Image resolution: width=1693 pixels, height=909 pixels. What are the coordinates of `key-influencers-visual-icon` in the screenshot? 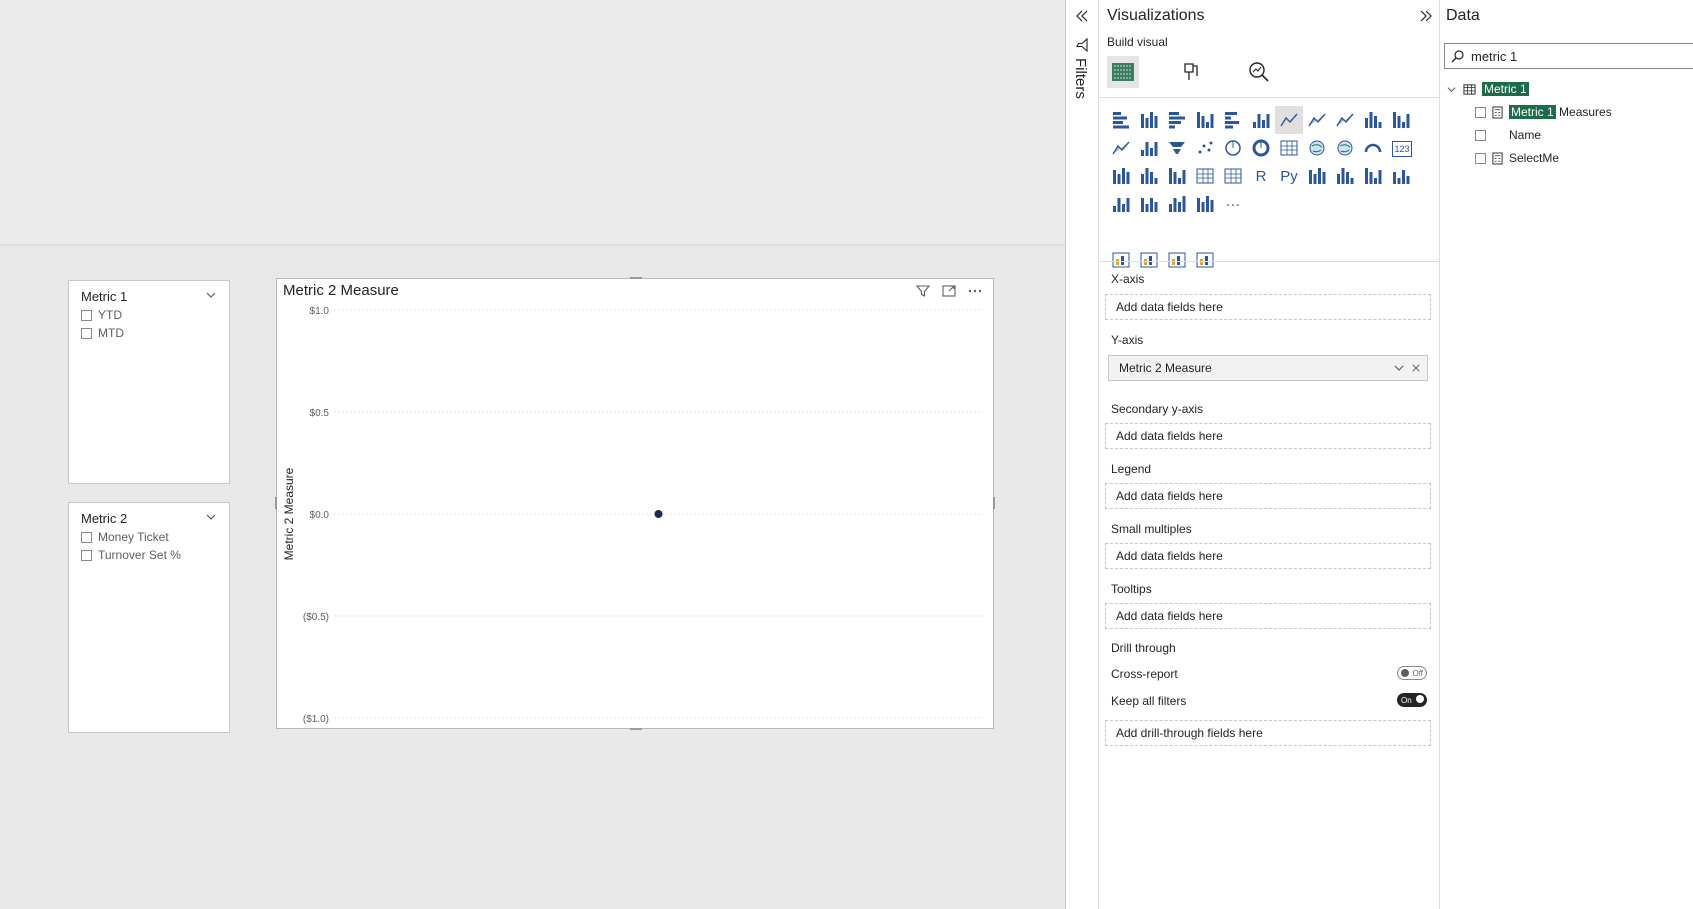 It's located at (1317, 176).